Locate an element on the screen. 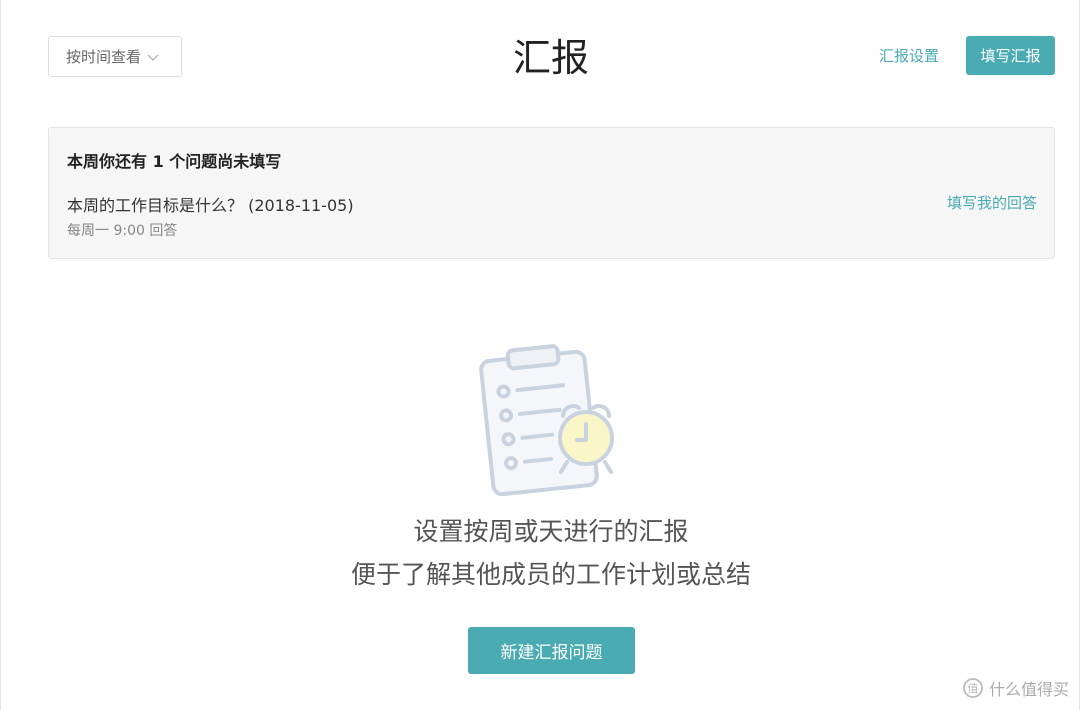  fill-my-answer-link: 填写我的回答 is located at coordinates (992, 202).